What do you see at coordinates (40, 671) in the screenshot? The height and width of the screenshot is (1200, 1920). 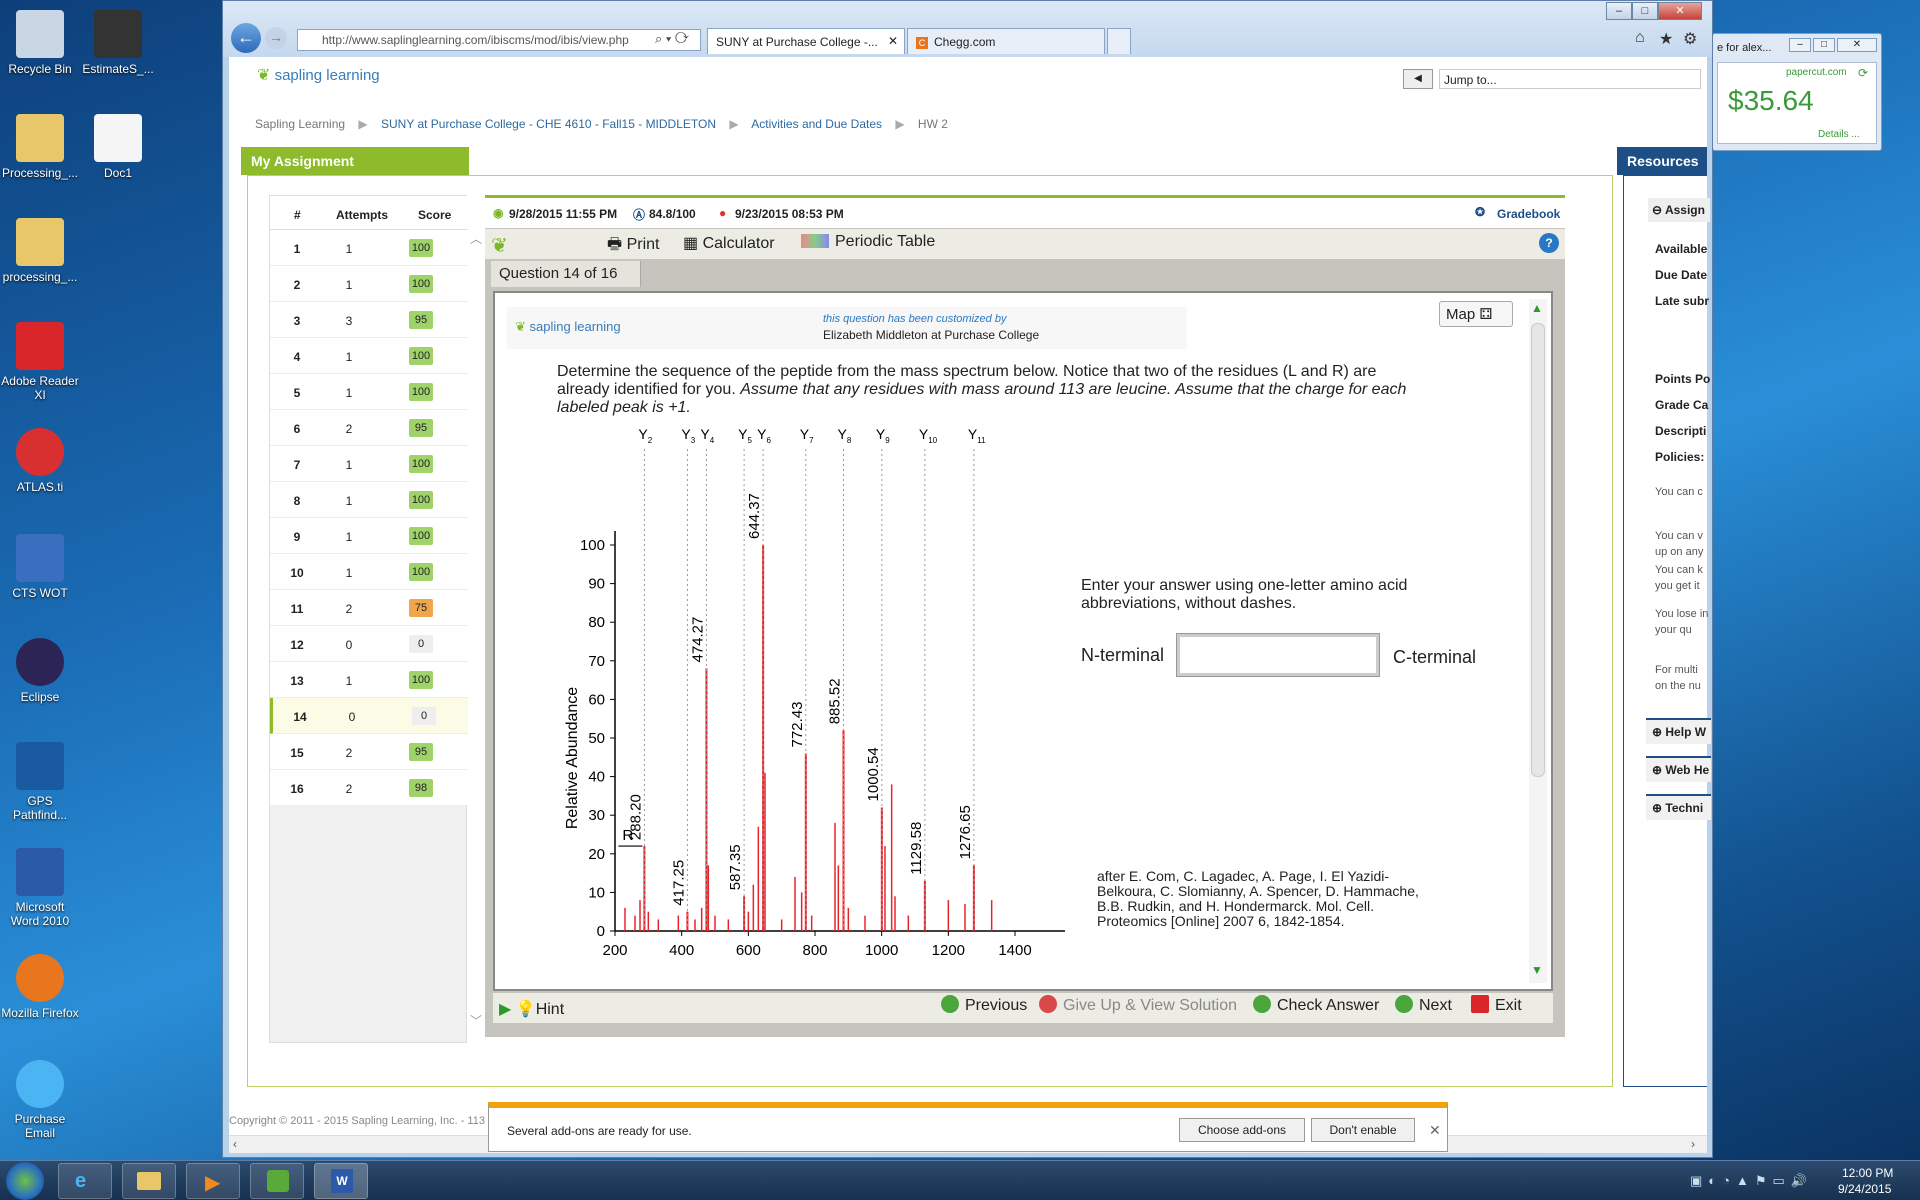 I see `desktop-icon: Eclipse` at bounding box center [40, 671].